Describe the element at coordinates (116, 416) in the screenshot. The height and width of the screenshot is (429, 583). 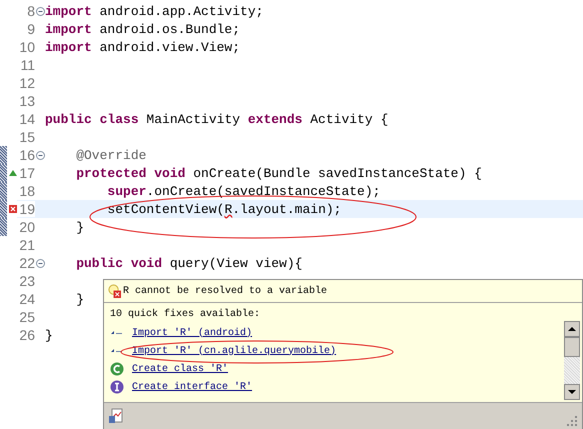
I see `document-chart-icon` at that location.